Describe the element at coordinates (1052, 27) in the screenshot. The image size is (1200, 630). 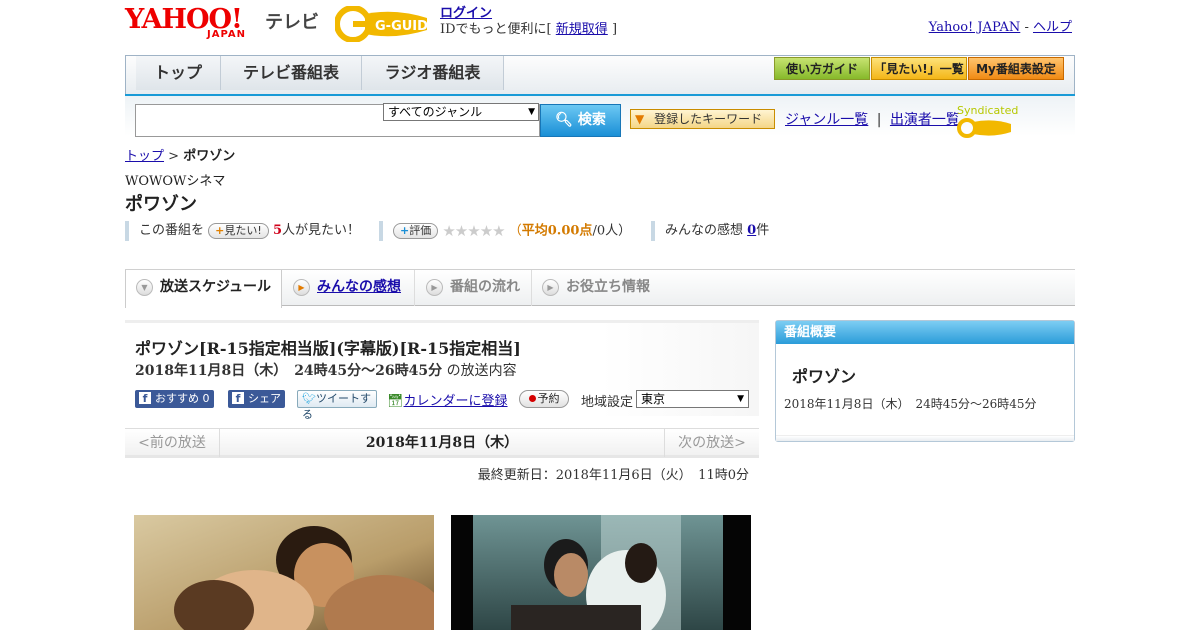
I see `help-link: ヘルプ` at that location.